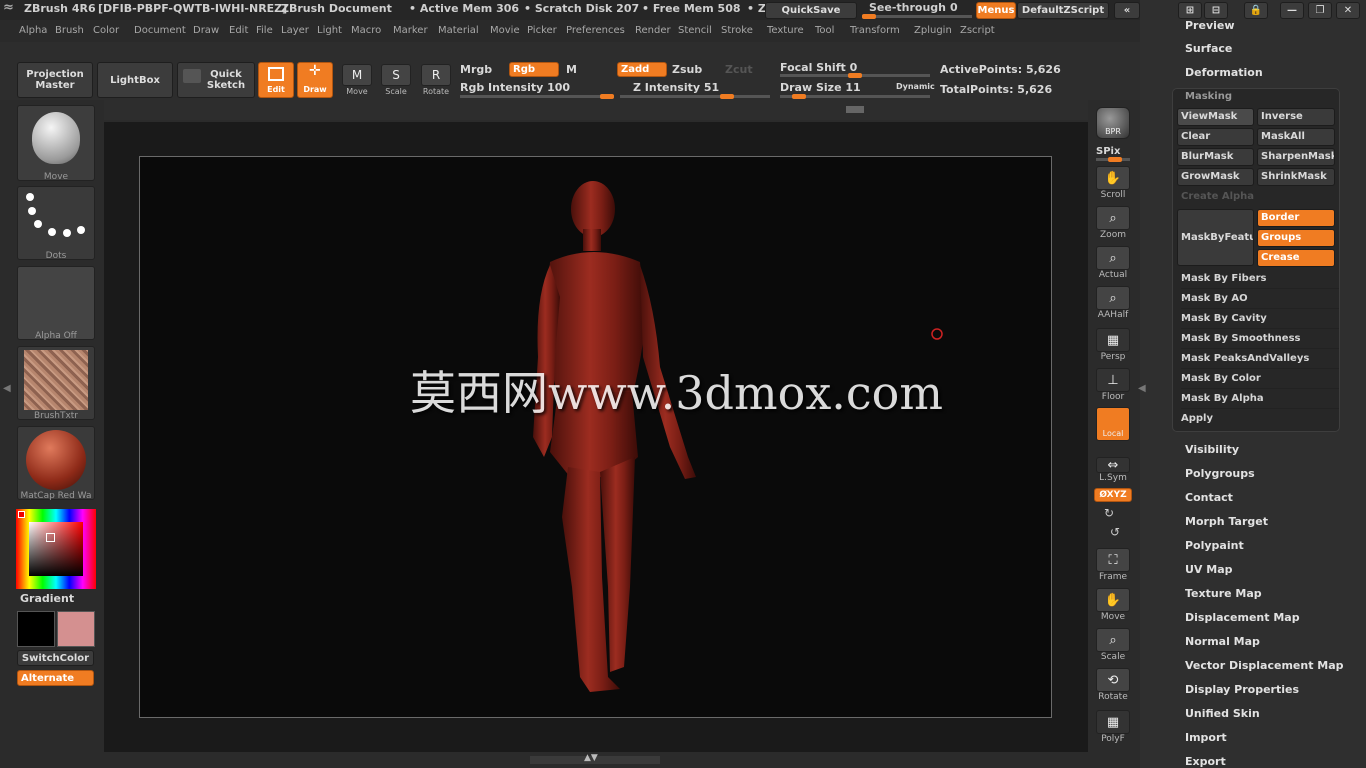 The image size is (1366, 768). What do you see at coordinates (1260, 339) in the screenshot?
I see `mask-by-smoothness: Mask By Smoothness` at bounding box center [1260, 339].